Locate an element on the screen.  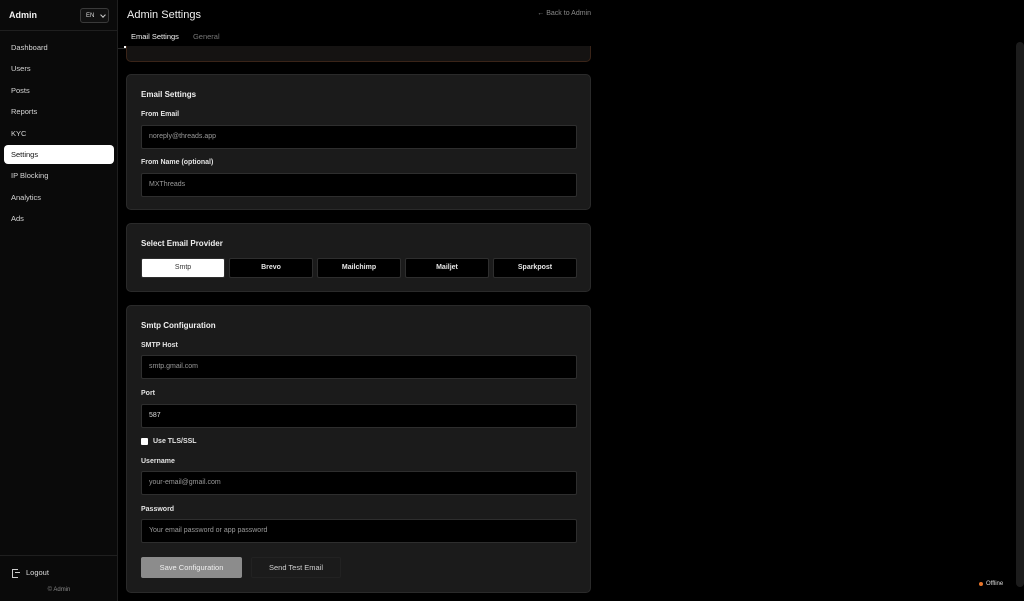
sidebar-item-reports: Reports is located at coordinates (59, 111).